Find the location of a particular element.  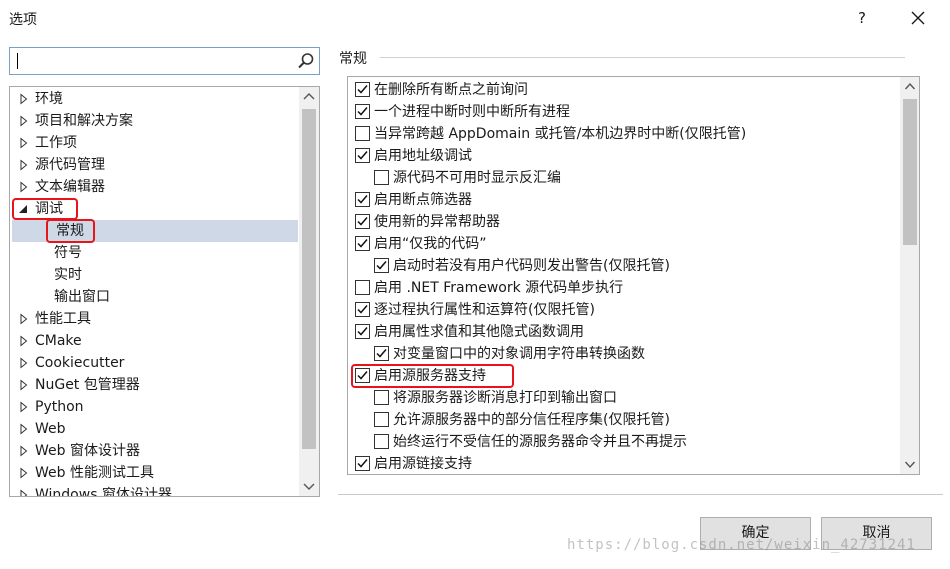

tree-item: 实时 is located at coordinates (154, 275).